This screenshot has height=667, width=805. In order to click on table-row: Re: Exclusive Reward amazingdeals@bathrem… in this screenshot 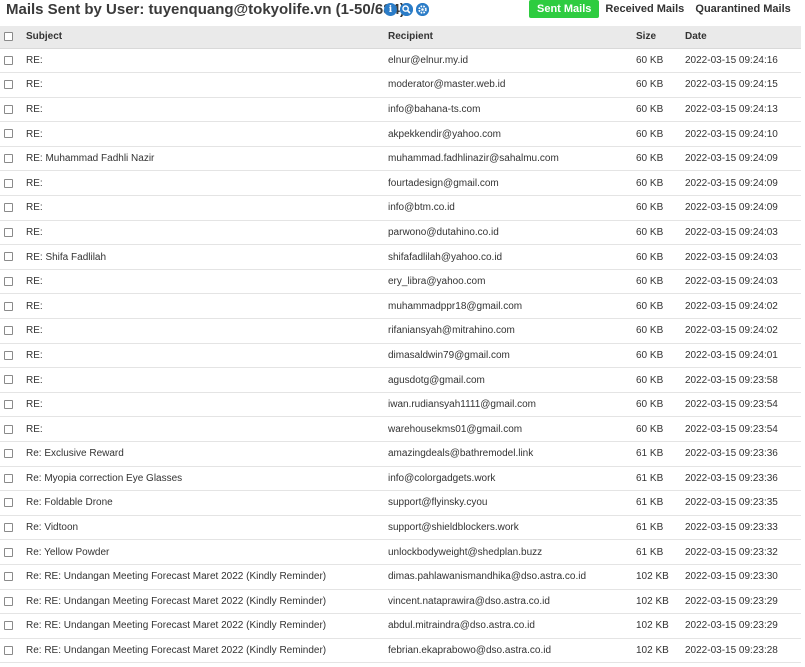, I will do `click(400, 454)`.